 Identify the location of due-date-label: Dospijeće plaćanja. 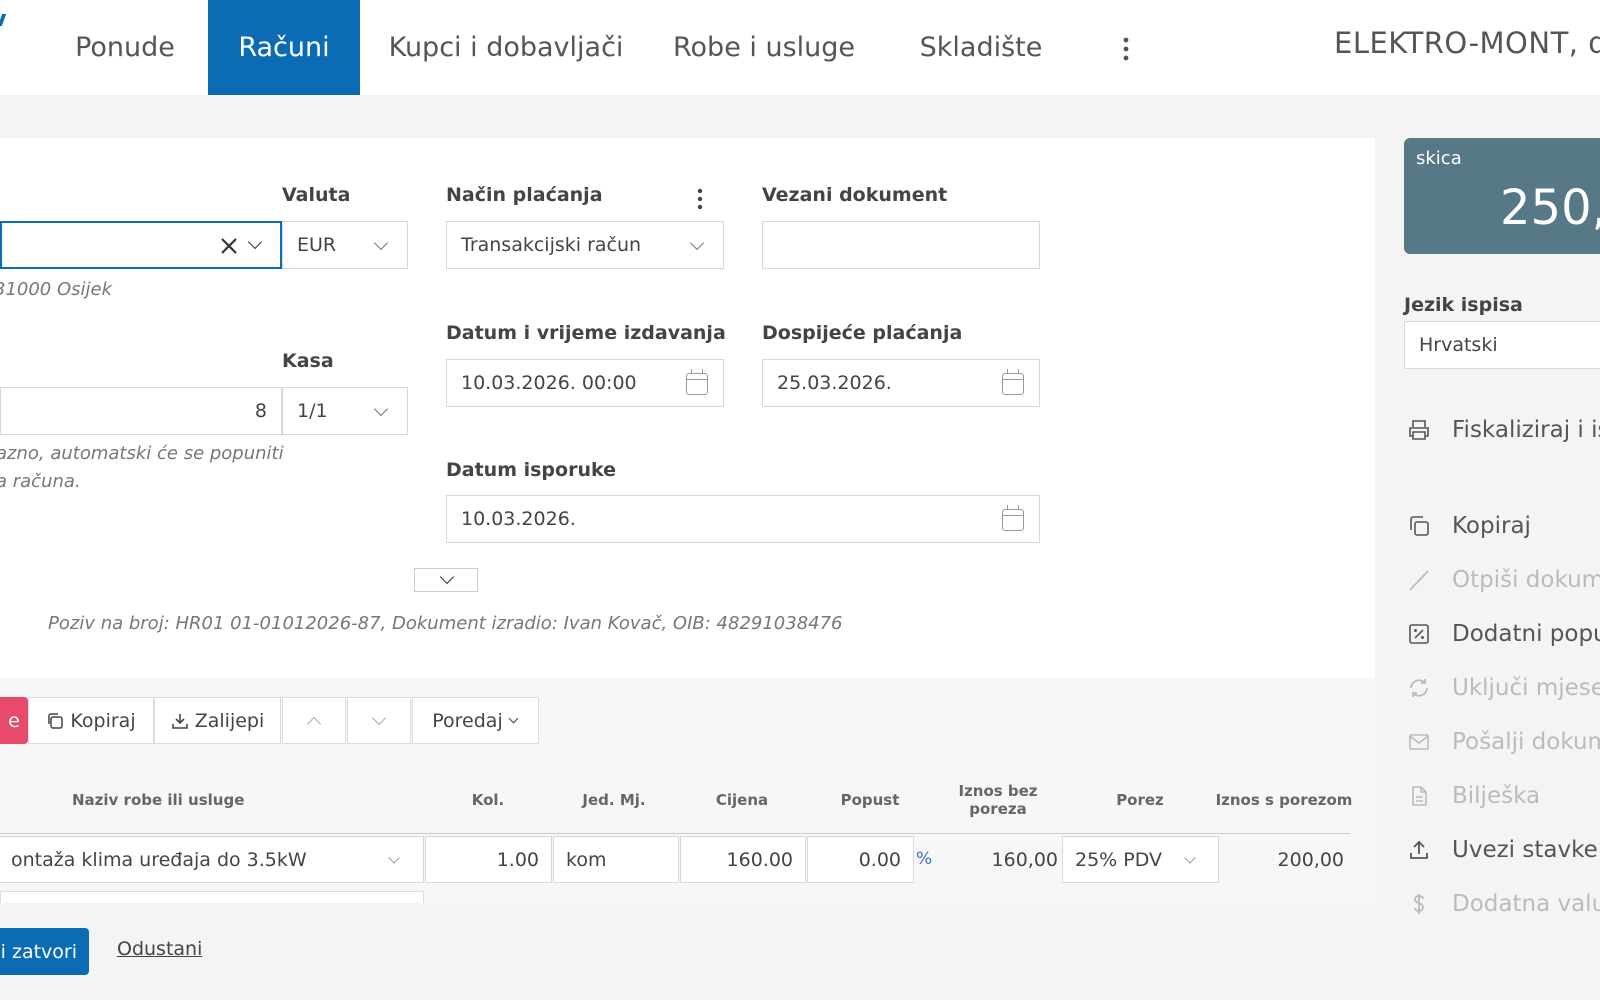
(862, 333).